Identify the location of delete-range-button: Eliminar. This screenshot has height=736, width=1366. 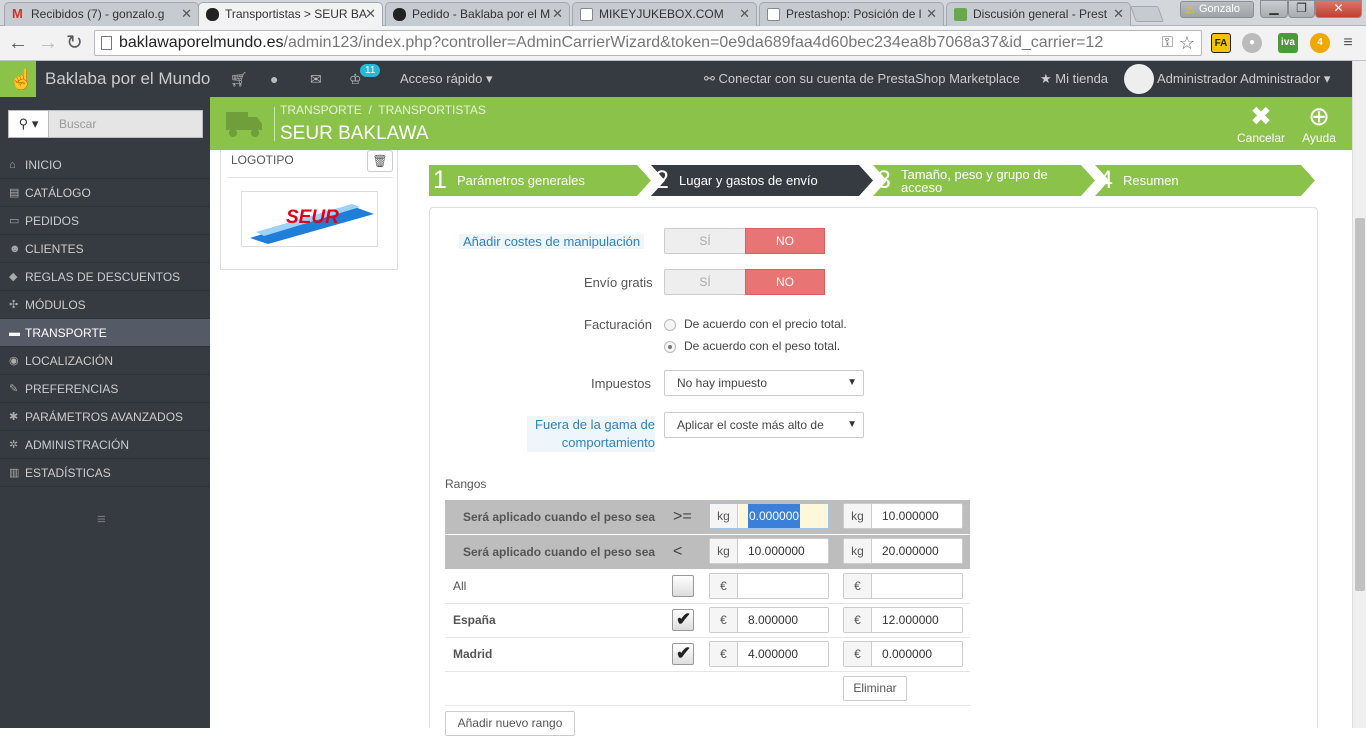
(875, 688).